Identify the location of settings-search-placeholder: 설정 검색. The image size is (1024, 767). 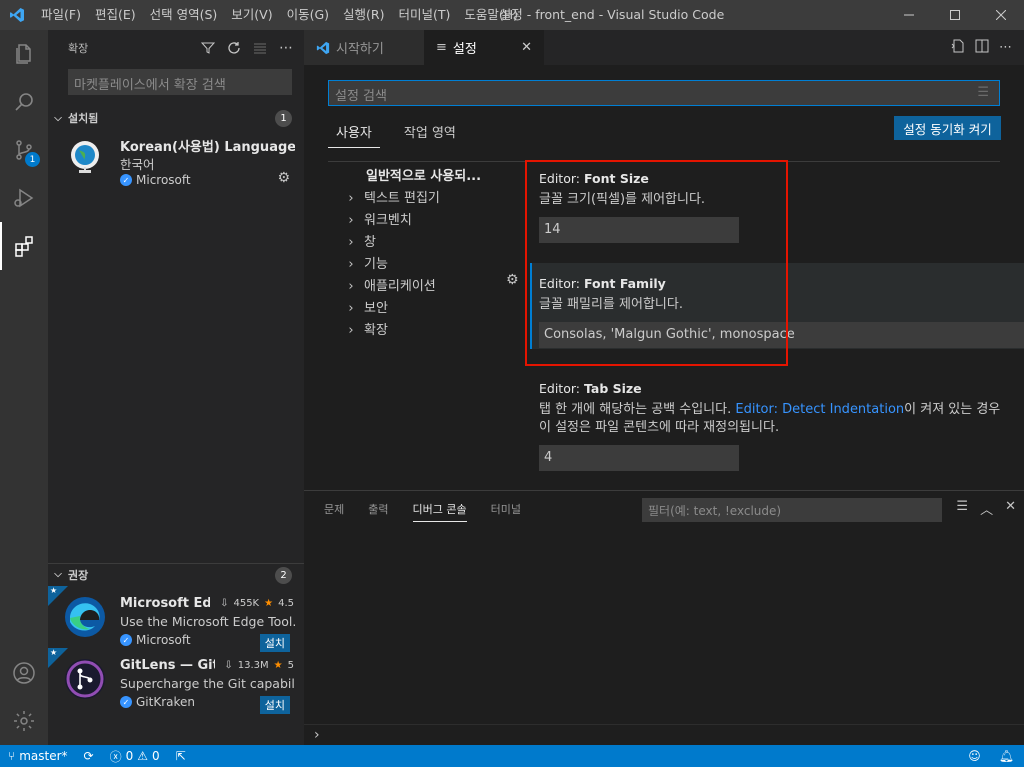
(361, 96).